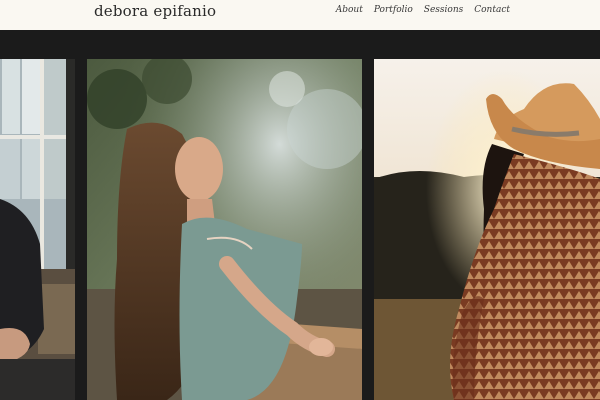 This screenshot has width=600, height=400. I want to click on nav-contact: Contact, so click(492, 10).